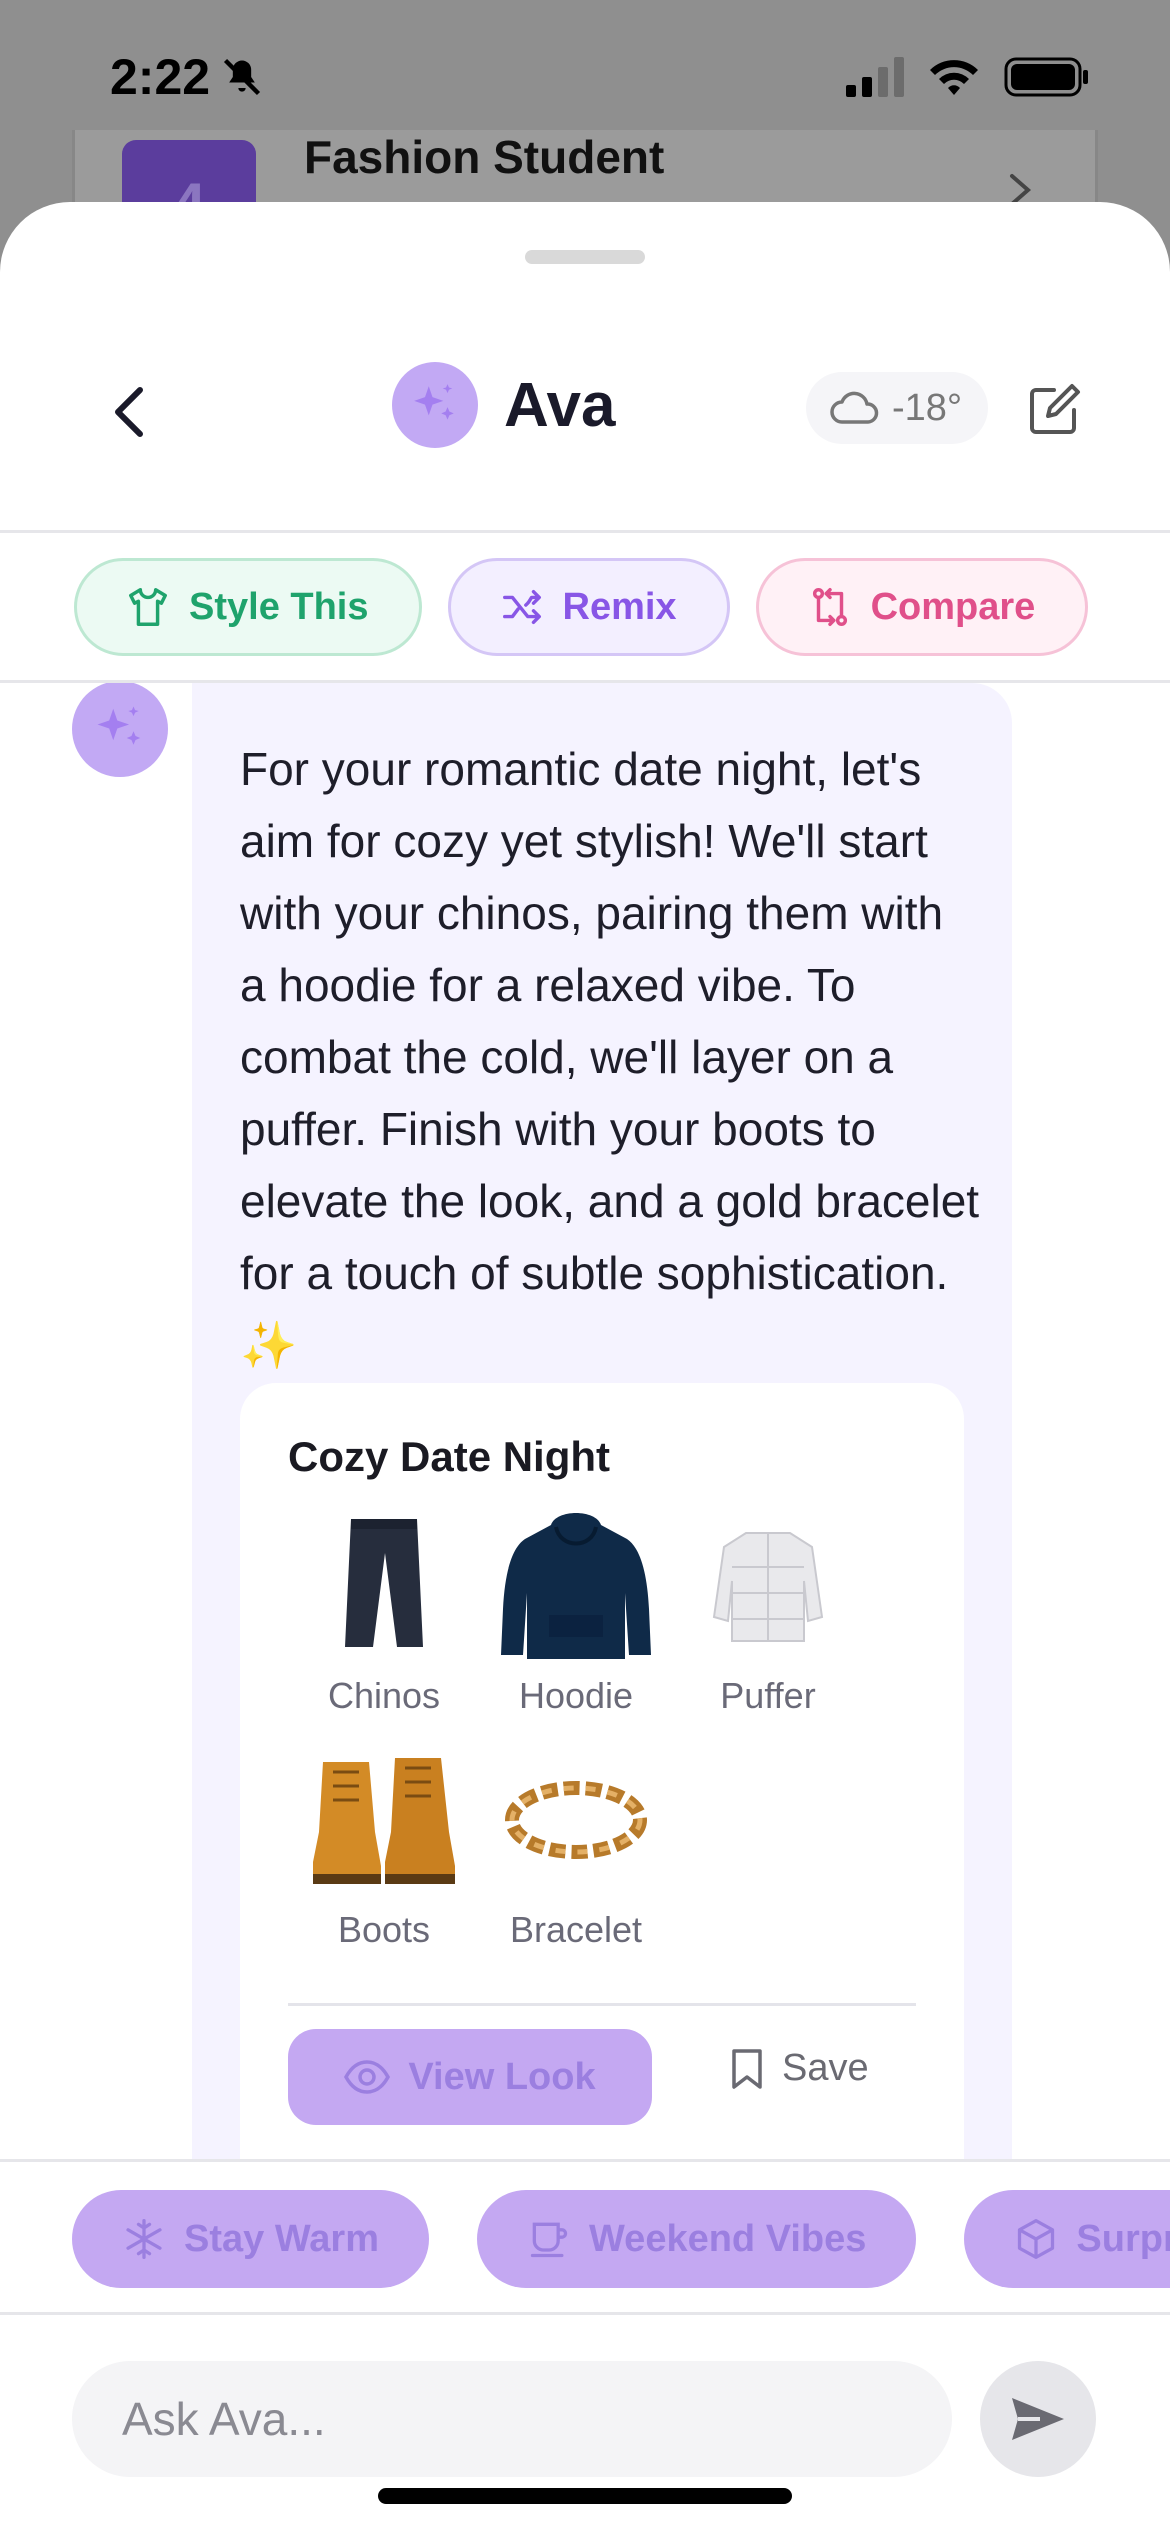 The height and width of the screenshot is (2532, 1170). What do you see at coordinates (585, 531) in the screenshot?
I see `header-divider` at bounding box center [585, 531].